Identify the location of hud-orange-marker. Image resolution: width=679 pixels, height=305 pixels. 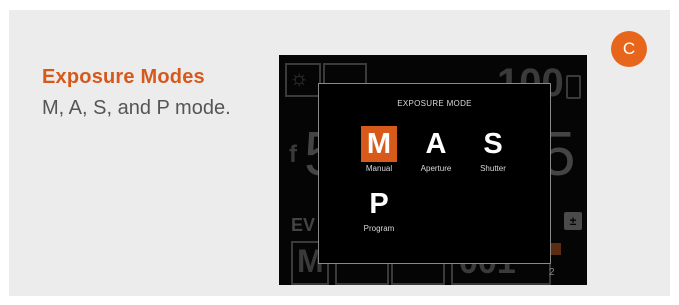
(556, 249).